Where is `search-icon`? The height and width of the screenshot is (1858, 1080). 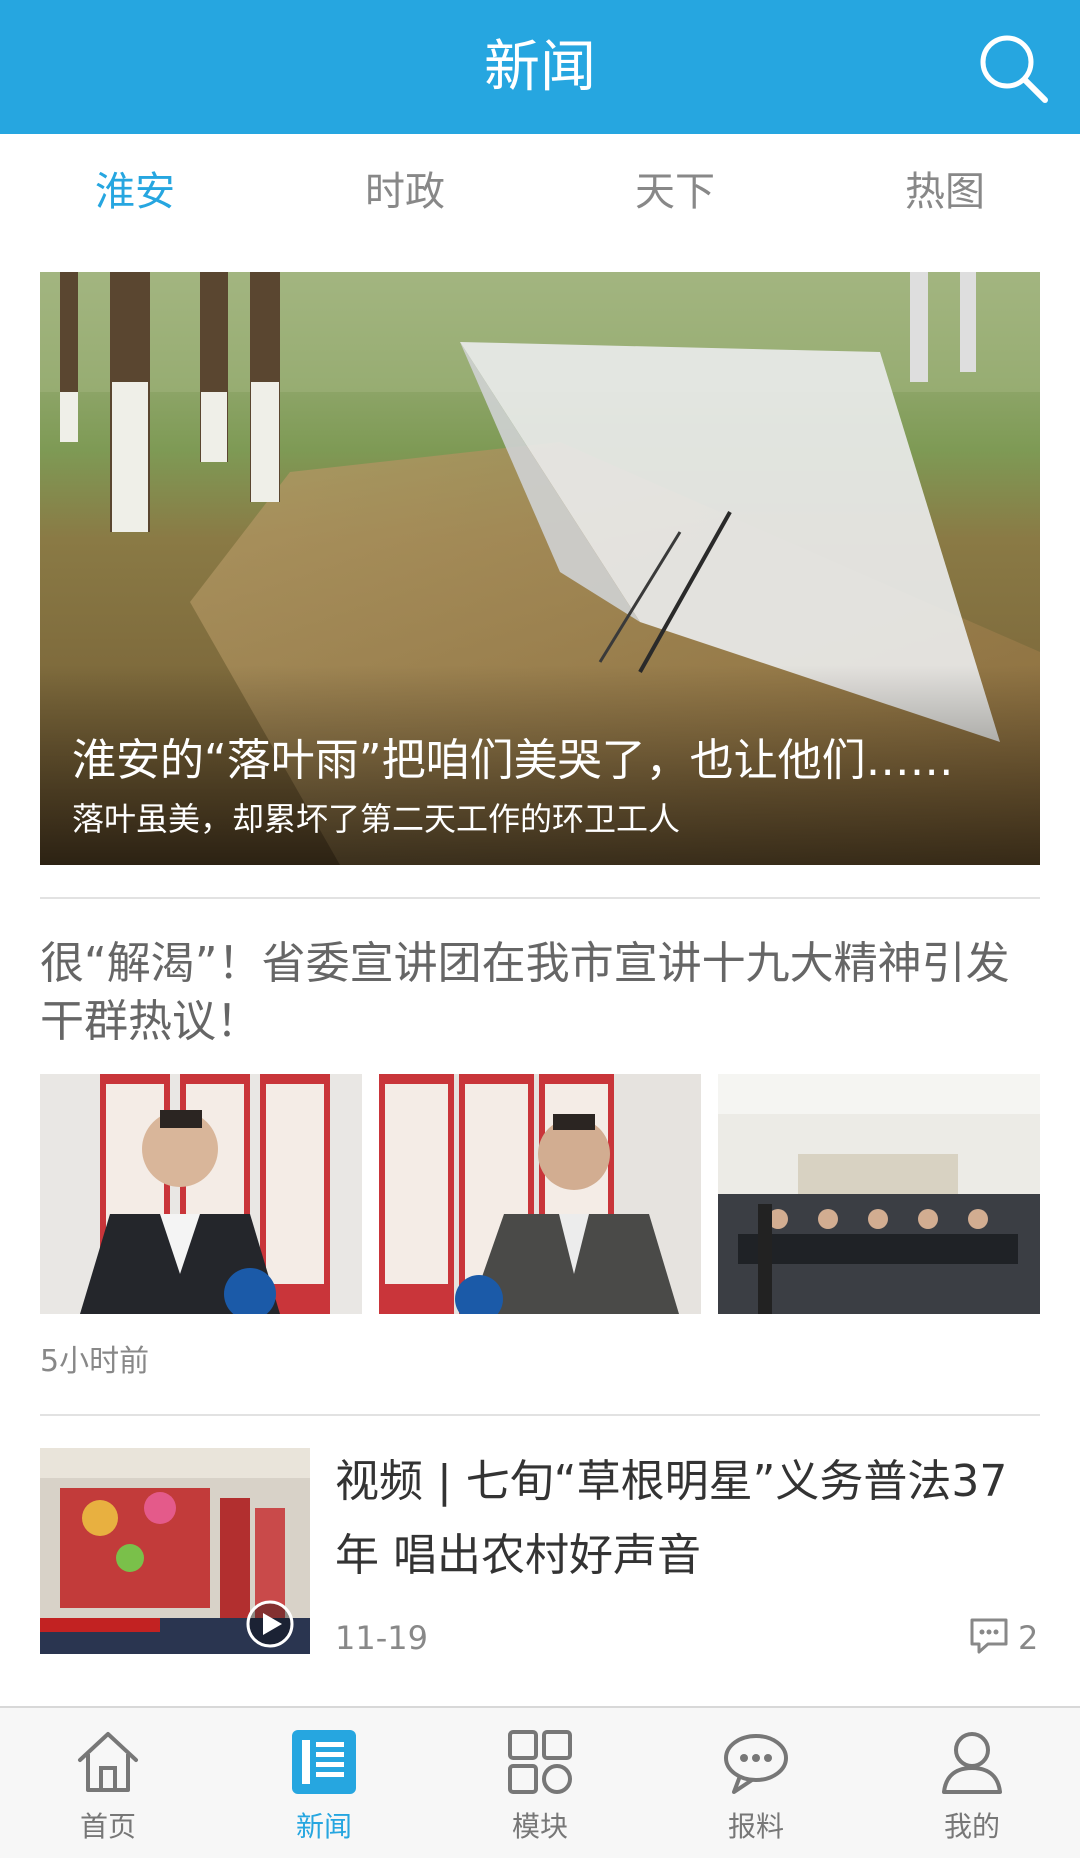
search-icon is located at coordinates (1013, 68).